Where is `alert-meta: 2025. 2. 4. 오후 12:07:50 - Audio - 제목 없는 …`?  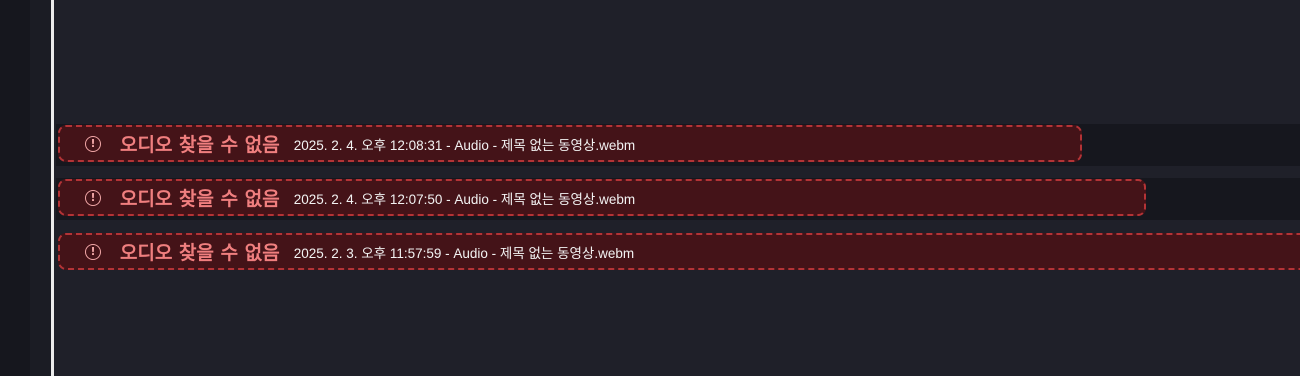 alert-meta: 2025. 2. 4. 오후 12:07:50 - Audio - 제목 없는 … is located at coordinates (464, 199).